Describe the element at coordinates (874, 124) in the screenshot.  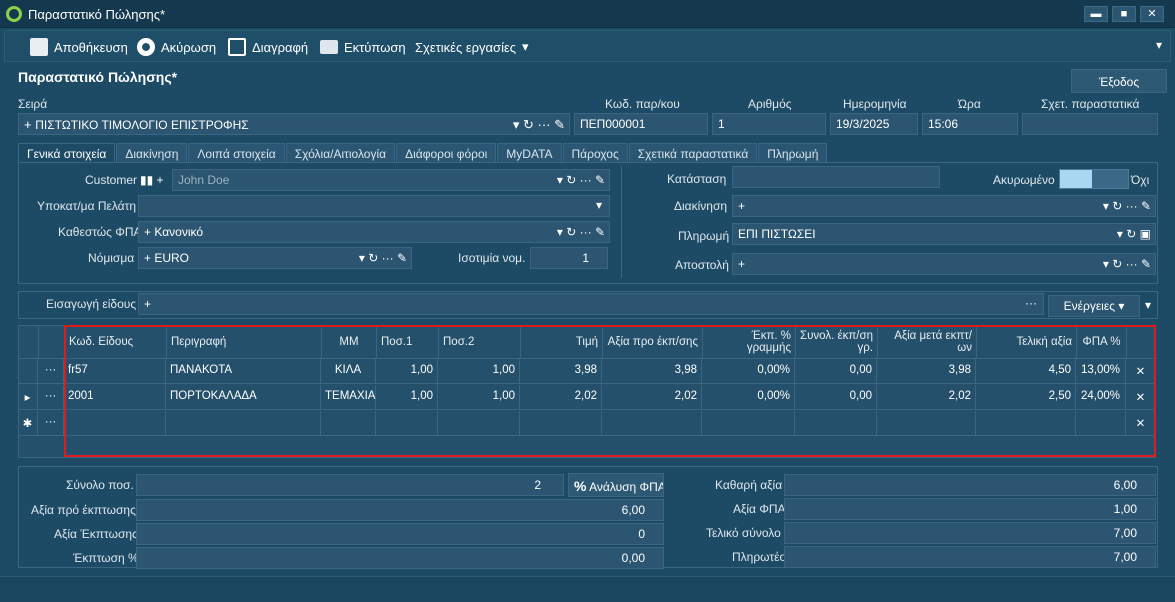
I see `date-field: 19/3/2025` at that location.